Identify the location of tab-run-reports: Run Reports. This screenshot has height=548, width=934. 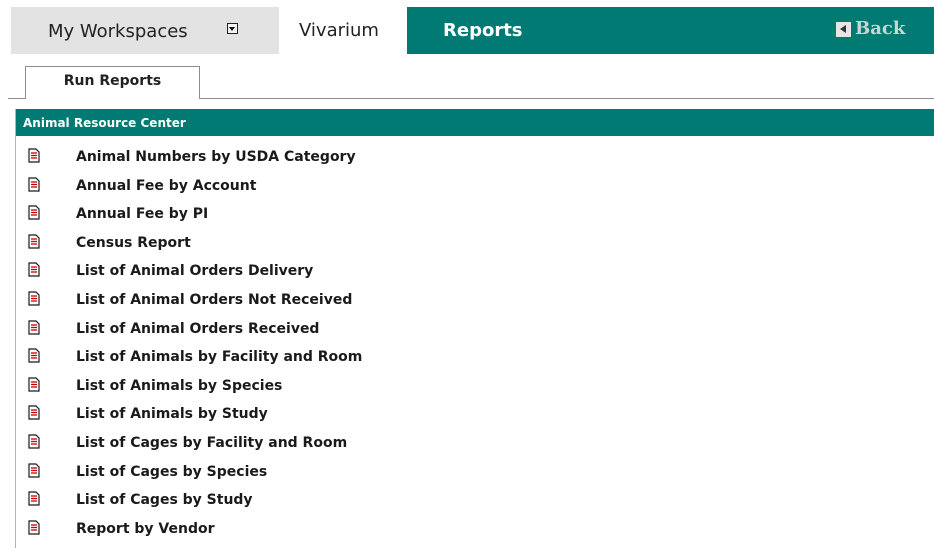
(112, 82).